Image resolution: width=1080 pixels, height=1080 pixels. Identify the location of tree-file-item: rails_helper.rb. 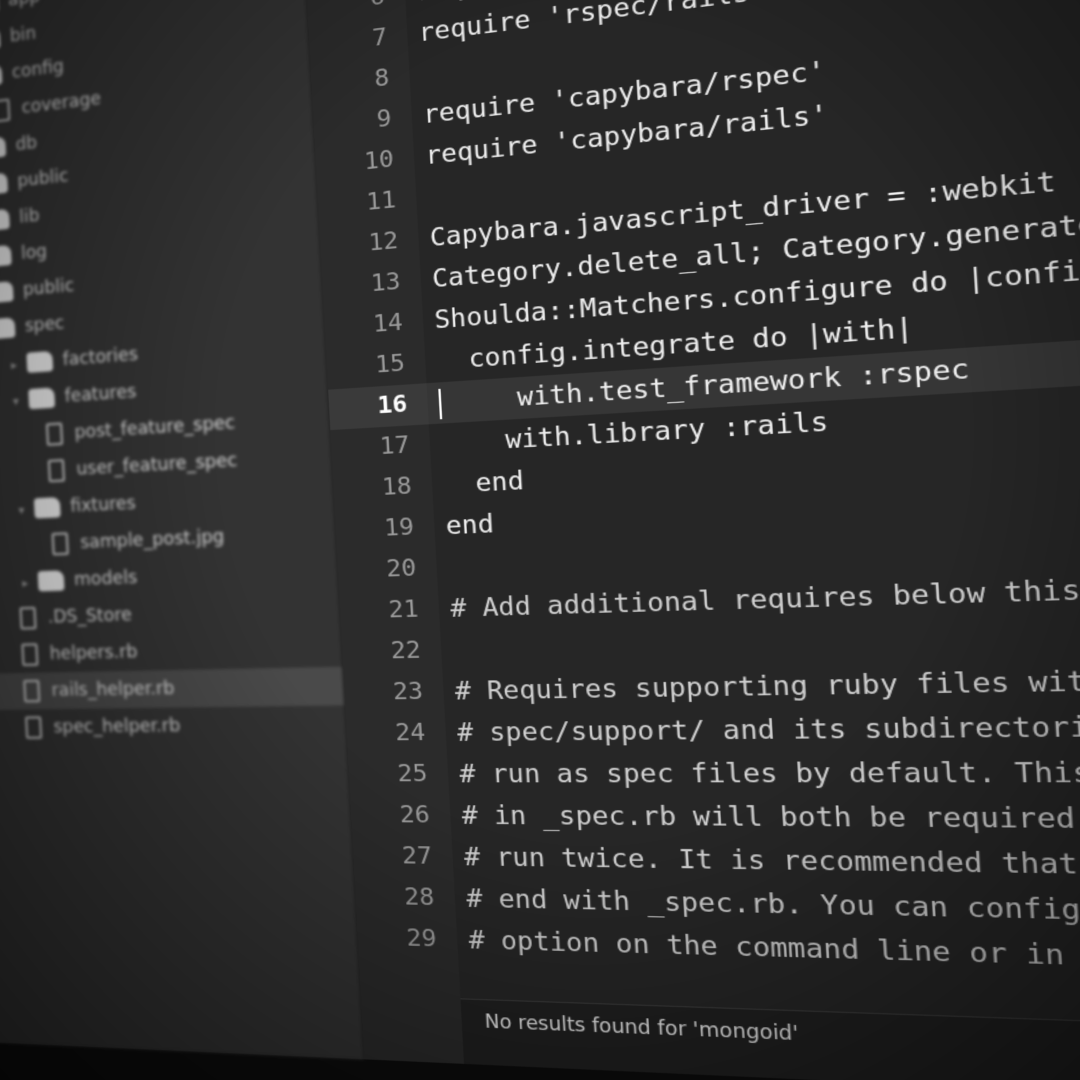
(172, 688).